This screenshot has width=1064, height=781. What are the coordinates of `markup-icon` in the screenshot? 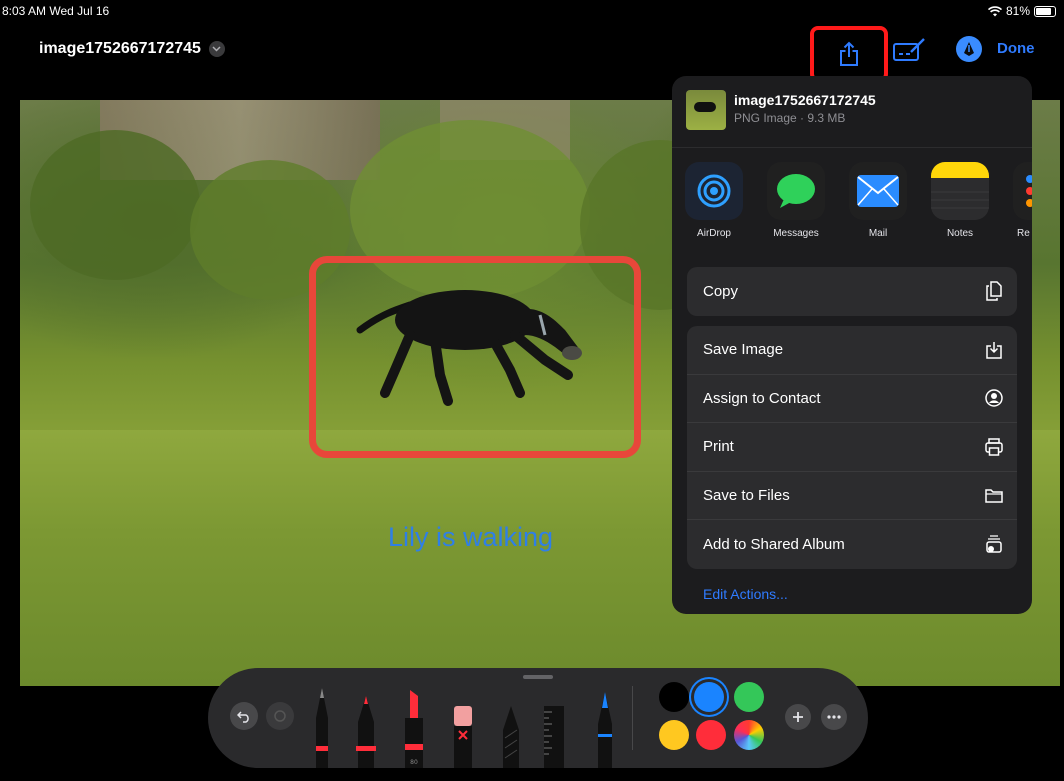 It's located at (909, 49).